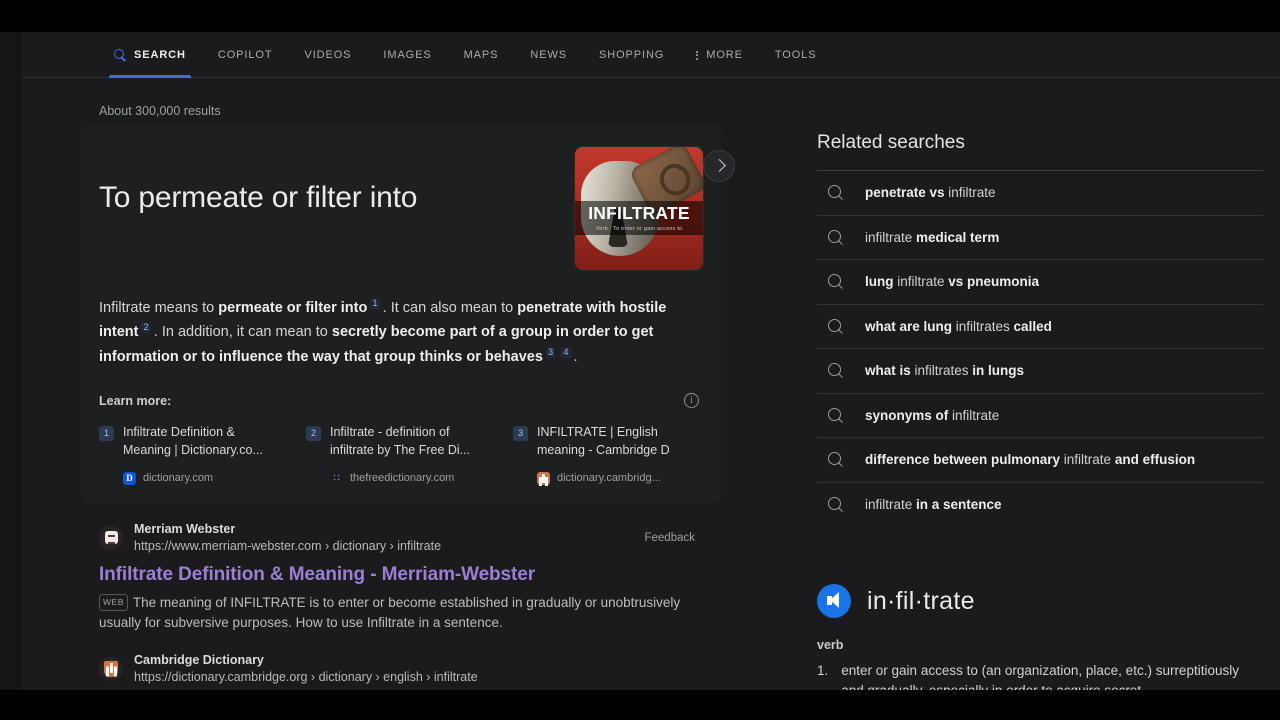  I want to click on nav-tab-label: TOOLS, so click(795, 55).